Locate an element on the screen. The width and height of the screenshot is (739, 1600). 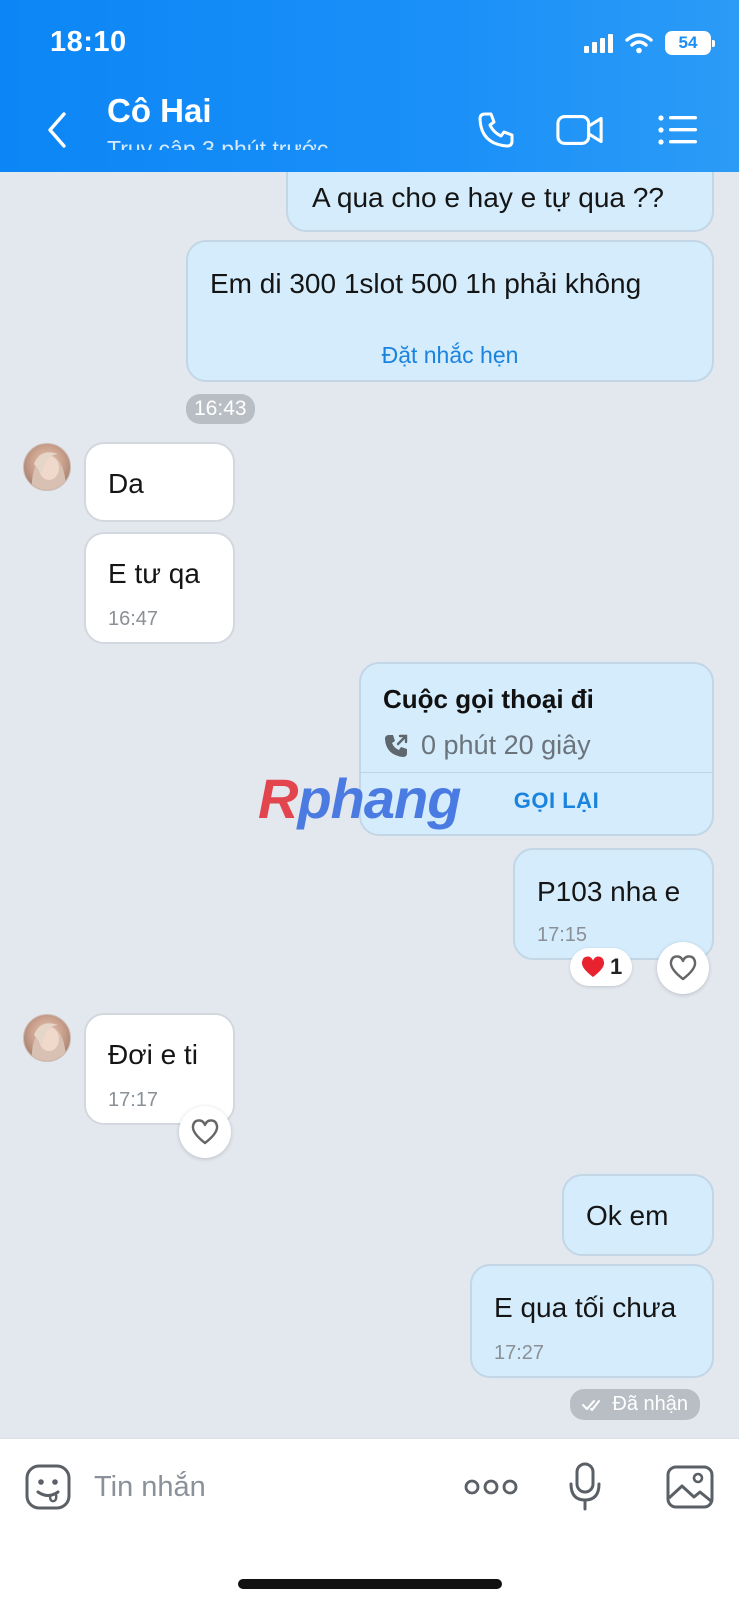
mic-icon is located at coordinates (585, 1486).